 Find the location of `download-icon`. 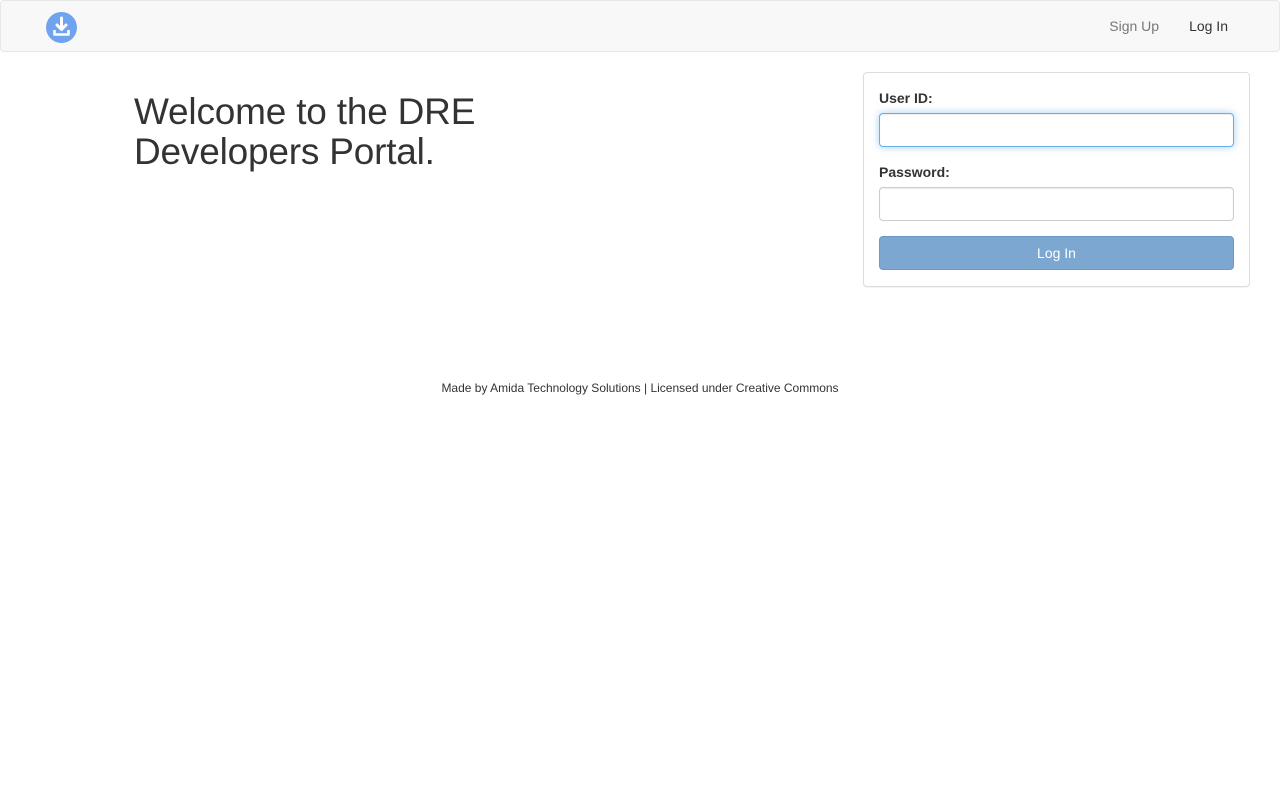

download-icon is located at coordinates (61, 27).